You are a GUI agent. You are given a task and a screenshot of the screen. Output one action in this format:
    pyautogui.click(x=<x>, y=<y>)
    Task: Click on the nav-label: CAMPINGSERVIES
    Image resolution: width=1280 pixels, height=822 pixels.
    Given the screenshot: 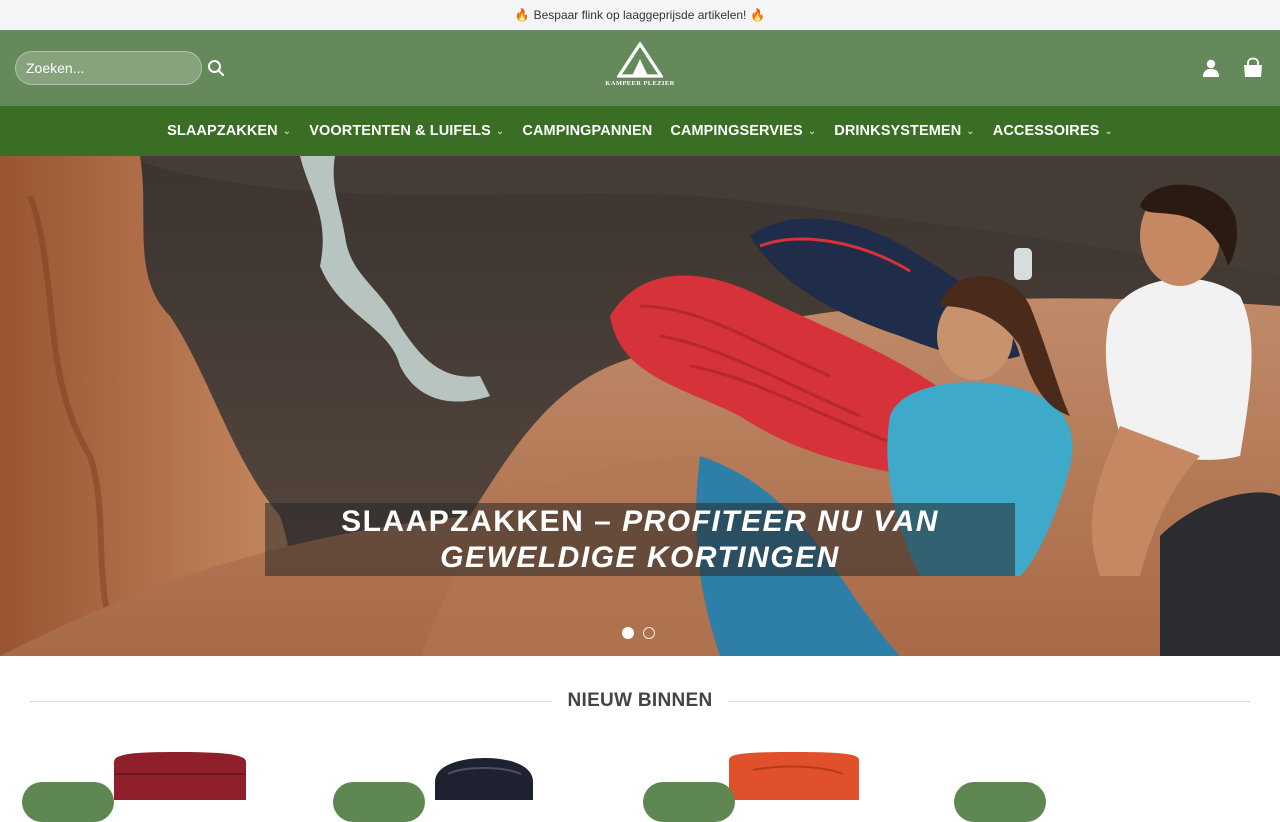 What is the action you would take?
    pyautogui.click(x=736, y=131)
    